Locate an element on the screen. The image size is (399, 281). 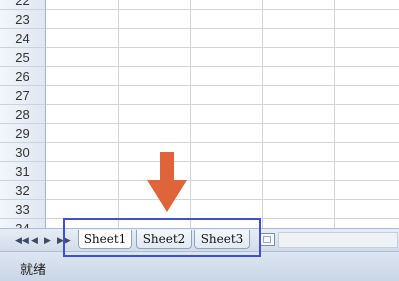
row-header: 28 is located at coordinates (23, 114).